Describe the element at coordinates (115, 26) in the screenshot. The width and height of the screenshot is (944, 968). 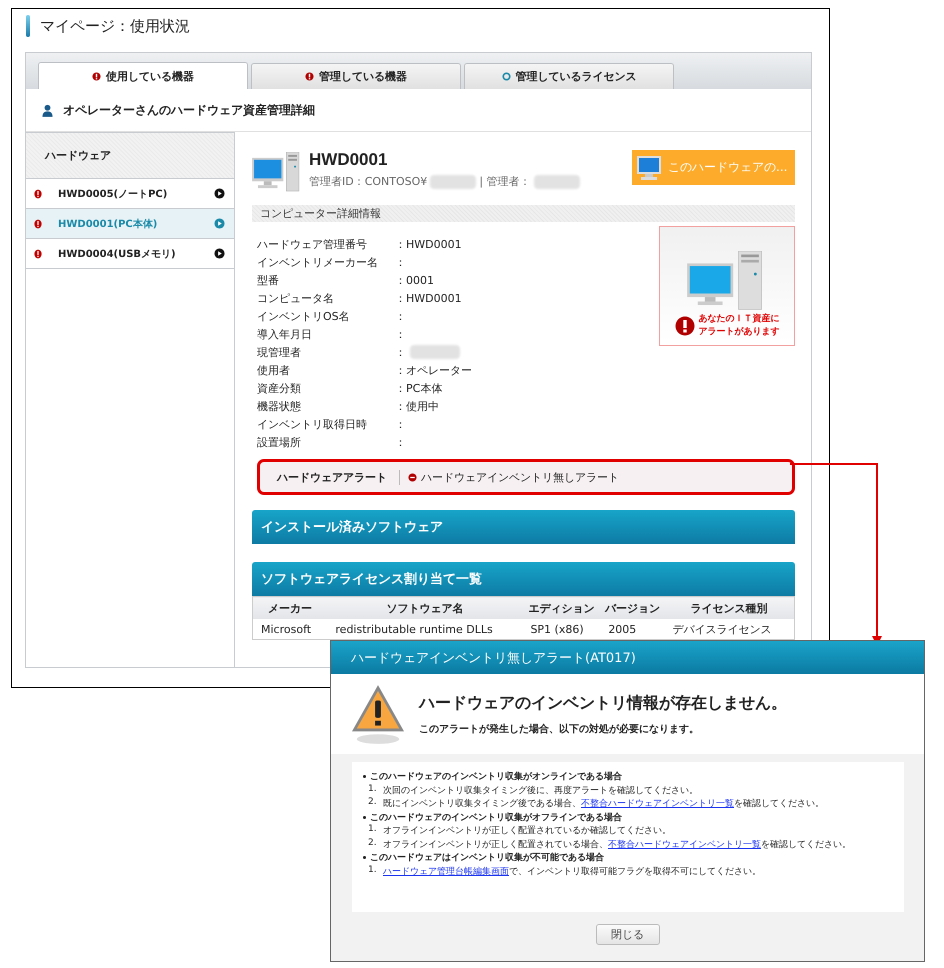
I see `page-title: マイページ：使用状況` at that location.